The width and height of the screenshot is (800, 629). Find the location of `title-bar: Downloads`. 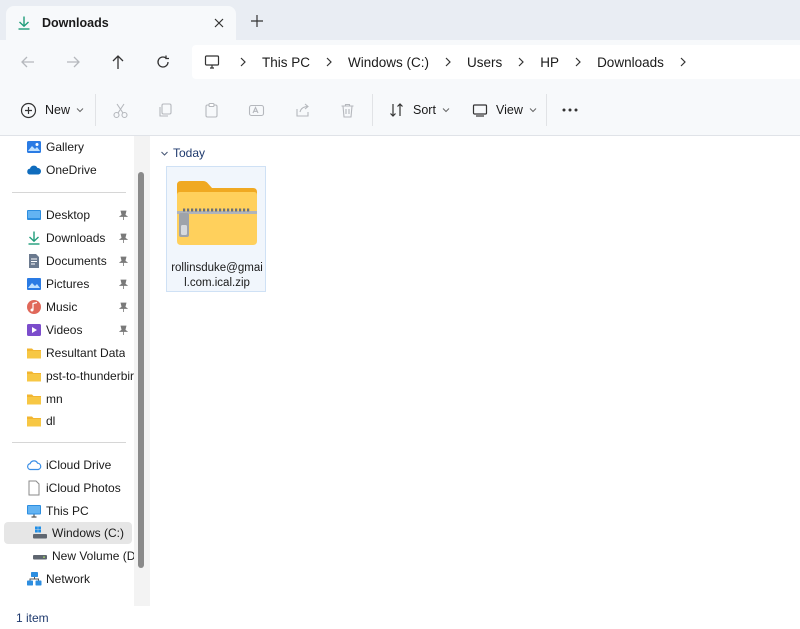

title-bar: Downloads is located at coordinates (400, 20).